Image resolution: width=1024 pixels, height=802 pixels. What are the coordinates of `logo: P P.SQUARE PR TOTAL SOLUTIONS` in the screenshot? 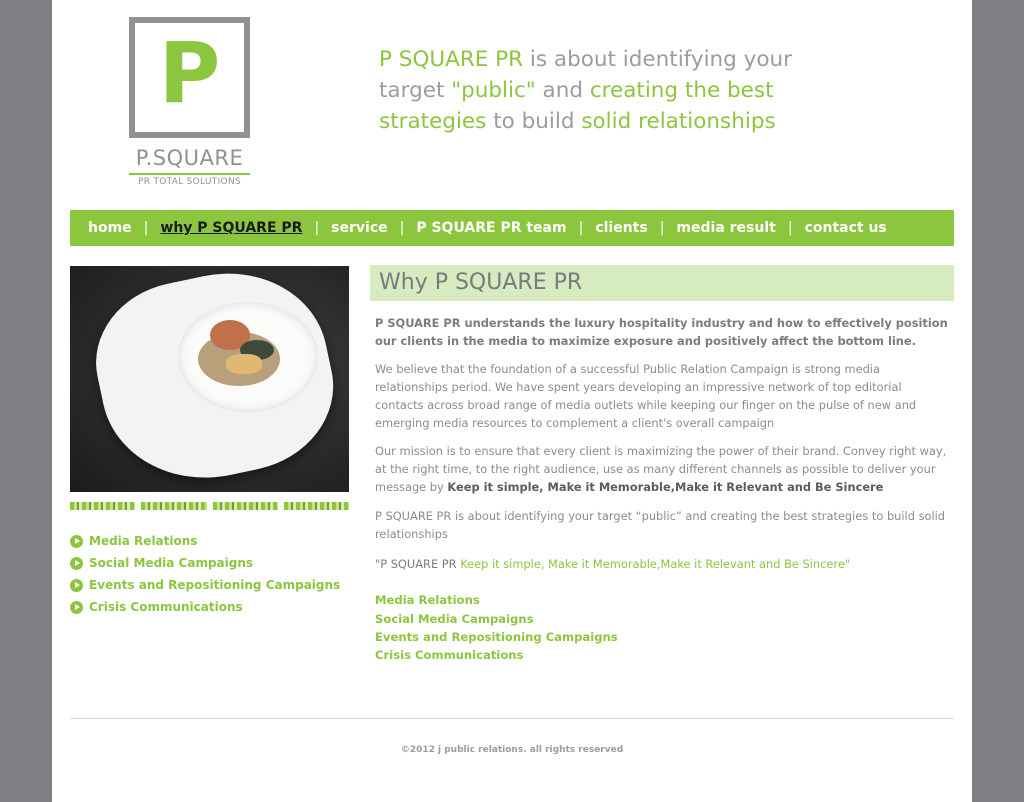 It's located at (189, 102).